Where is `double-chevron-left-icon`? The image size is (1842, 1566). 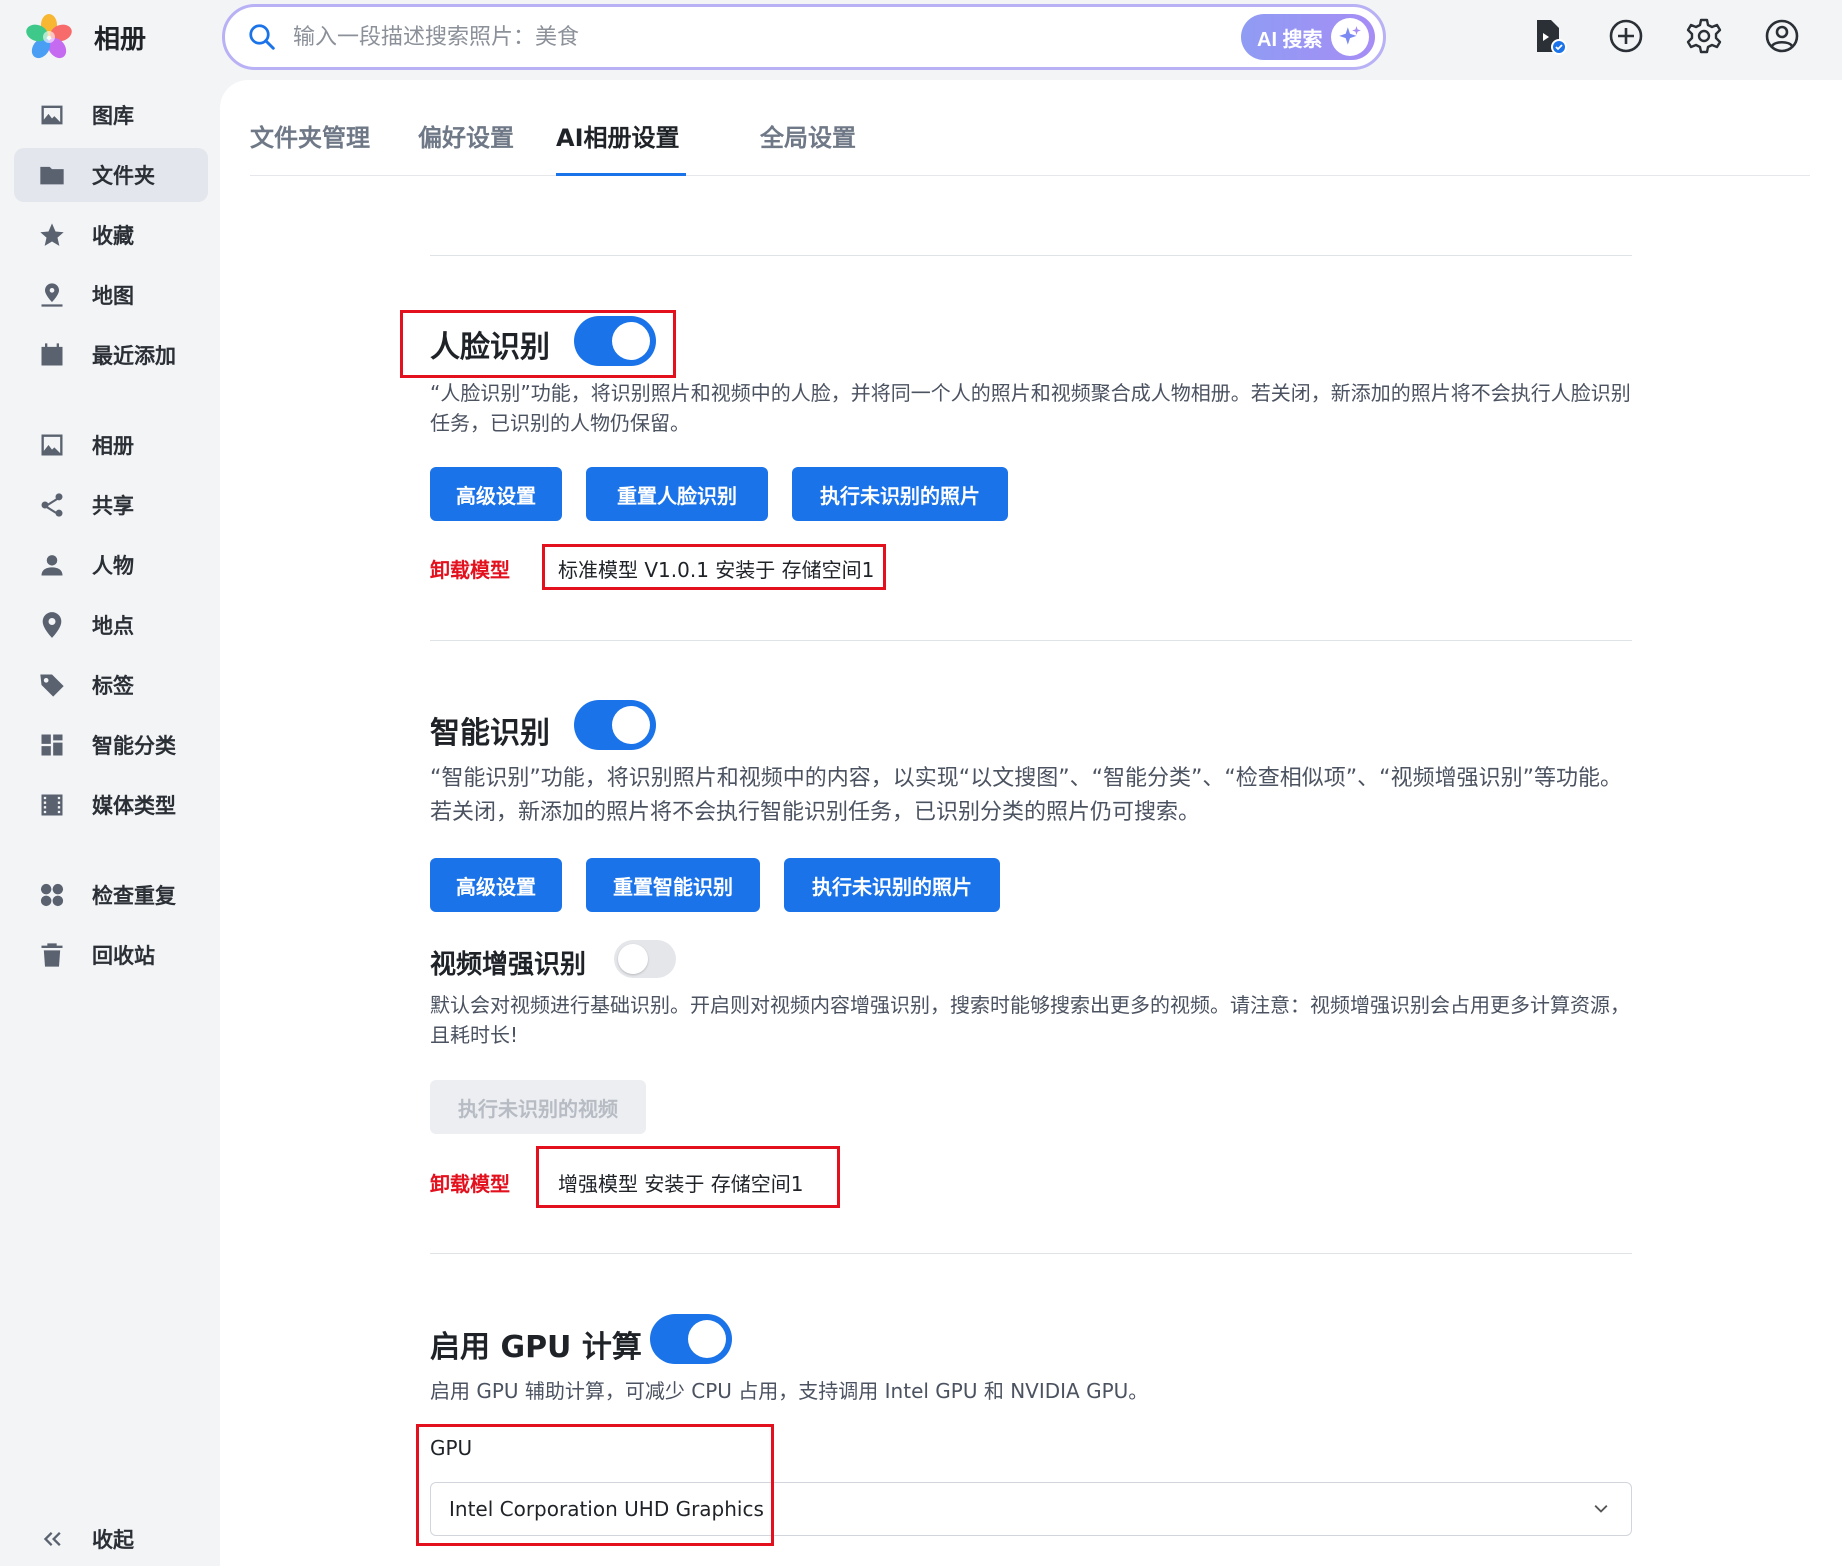
double-chevron-left-icon is located at coordinates (52, 1539).